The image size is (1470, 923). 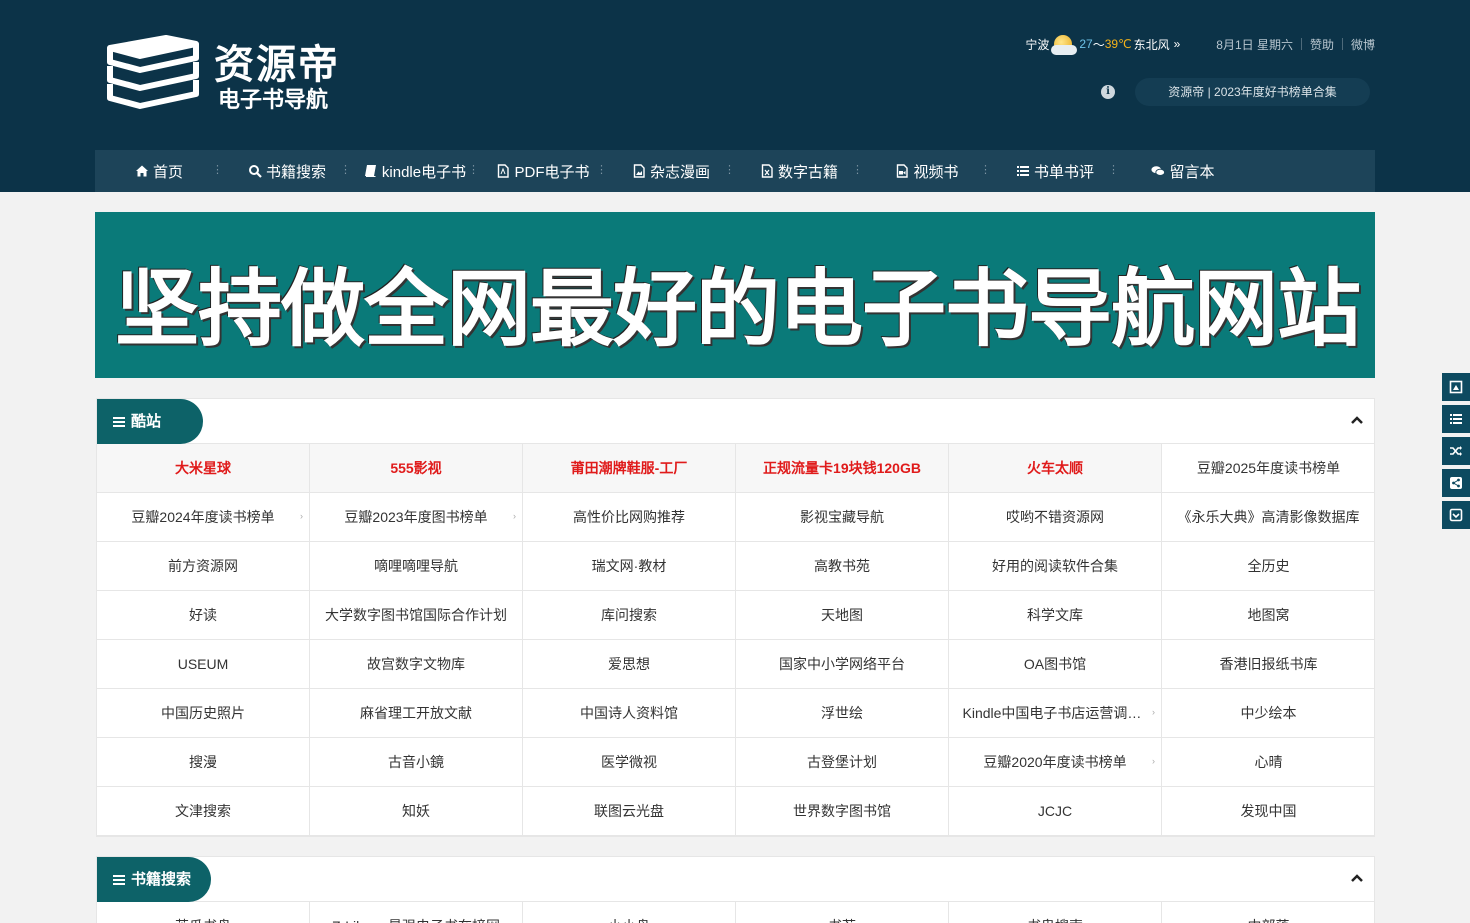 I want to click on site-link: 正规流量卡19块钱120GB, so click(x=842, y=468).